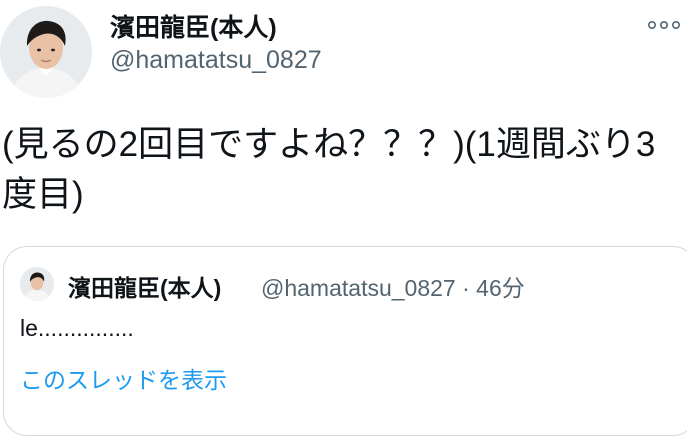 Image resolution: width=687 pixels, height=436 pixels. I want to click on author-handle: @hamatatsu_0827, so click(216, 60).